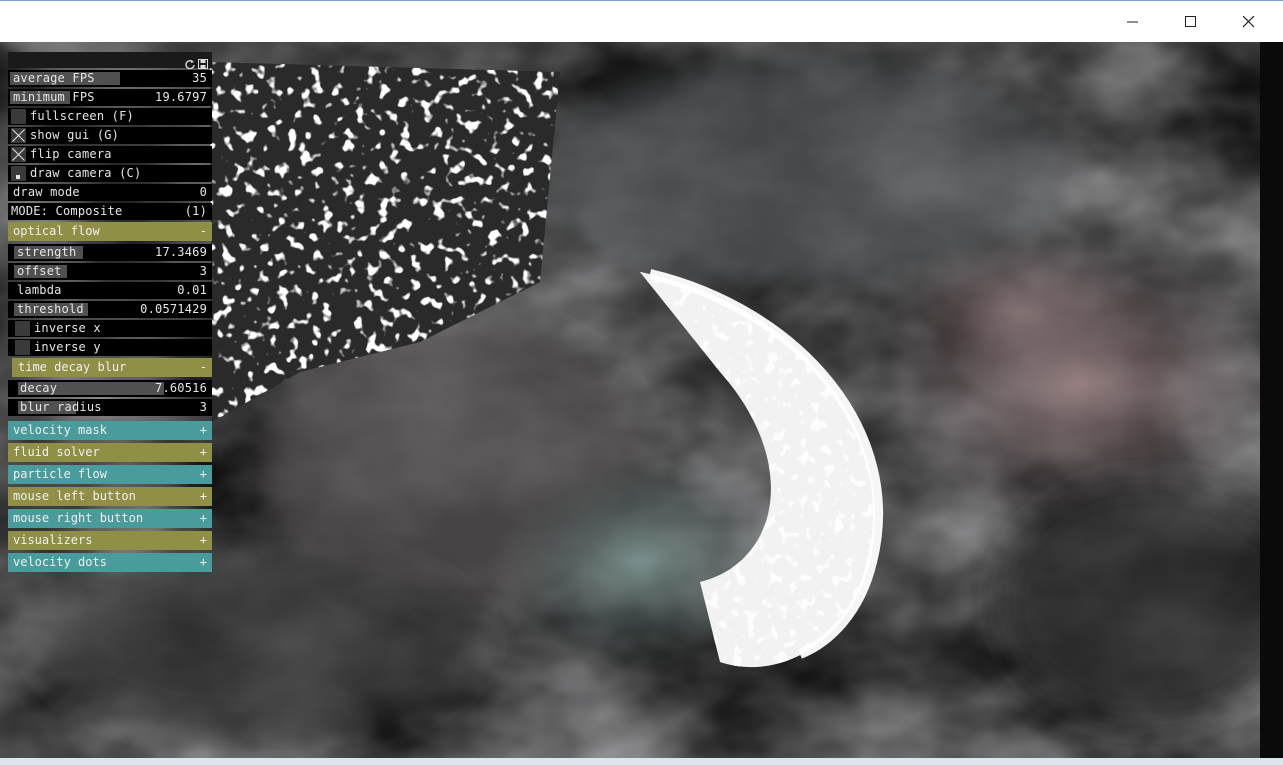 This screenshot has width=1283, height=765. What do you see at coordinates (39, 271) in the screenshot?
I see `offset-label: offset` at bounding box center [39, 271].